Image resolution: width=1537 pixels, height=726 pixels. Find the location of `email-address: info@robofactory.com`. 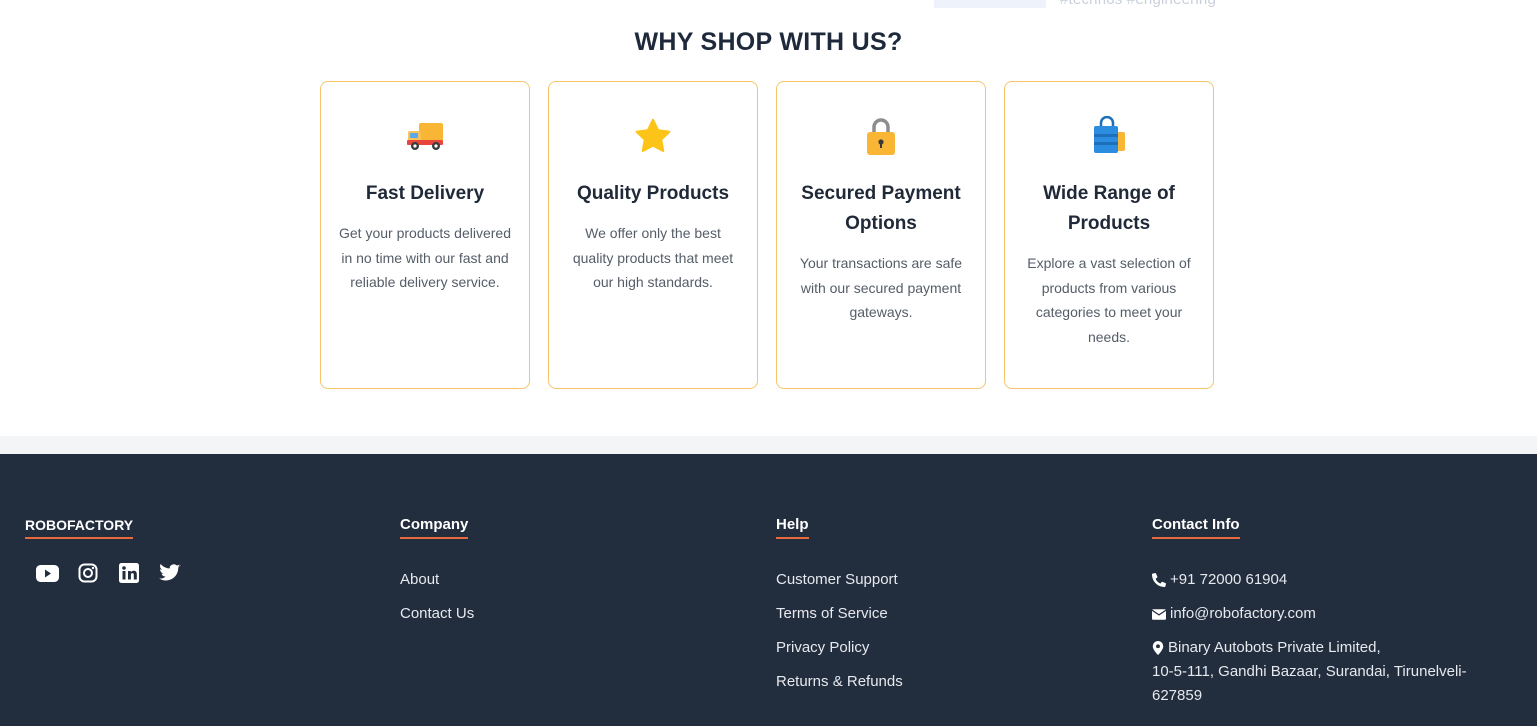

email-address: info@robofactory.com is located at coordinates (1243, 613).